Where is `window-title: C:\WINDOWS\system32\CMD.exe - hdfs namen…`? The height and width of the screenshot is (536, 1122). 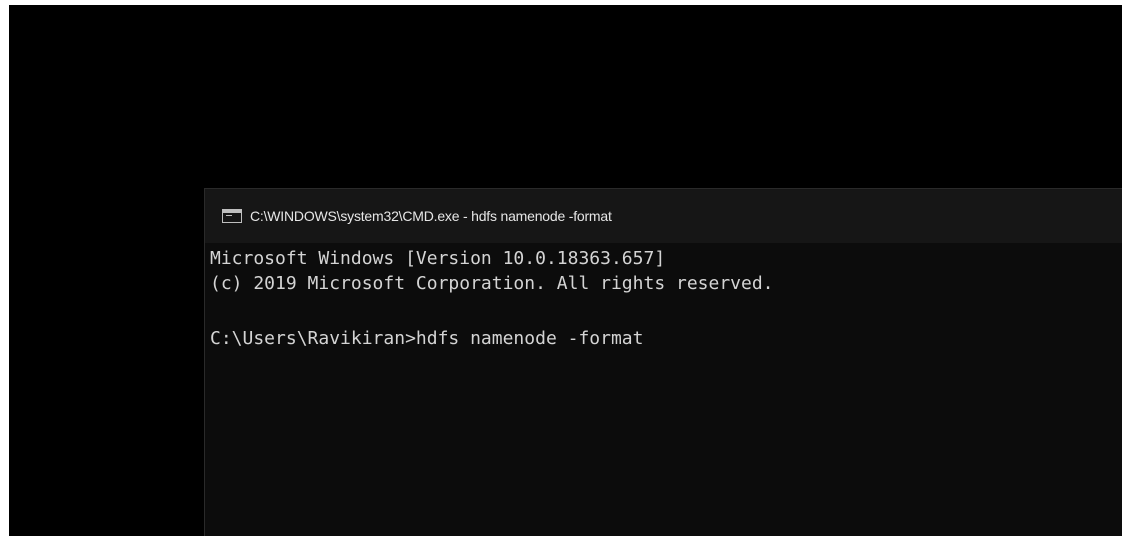 window-title: C:\WINDOWS\system32\CMD.exe - hdfs namen… is located at coordinates (431, 216).